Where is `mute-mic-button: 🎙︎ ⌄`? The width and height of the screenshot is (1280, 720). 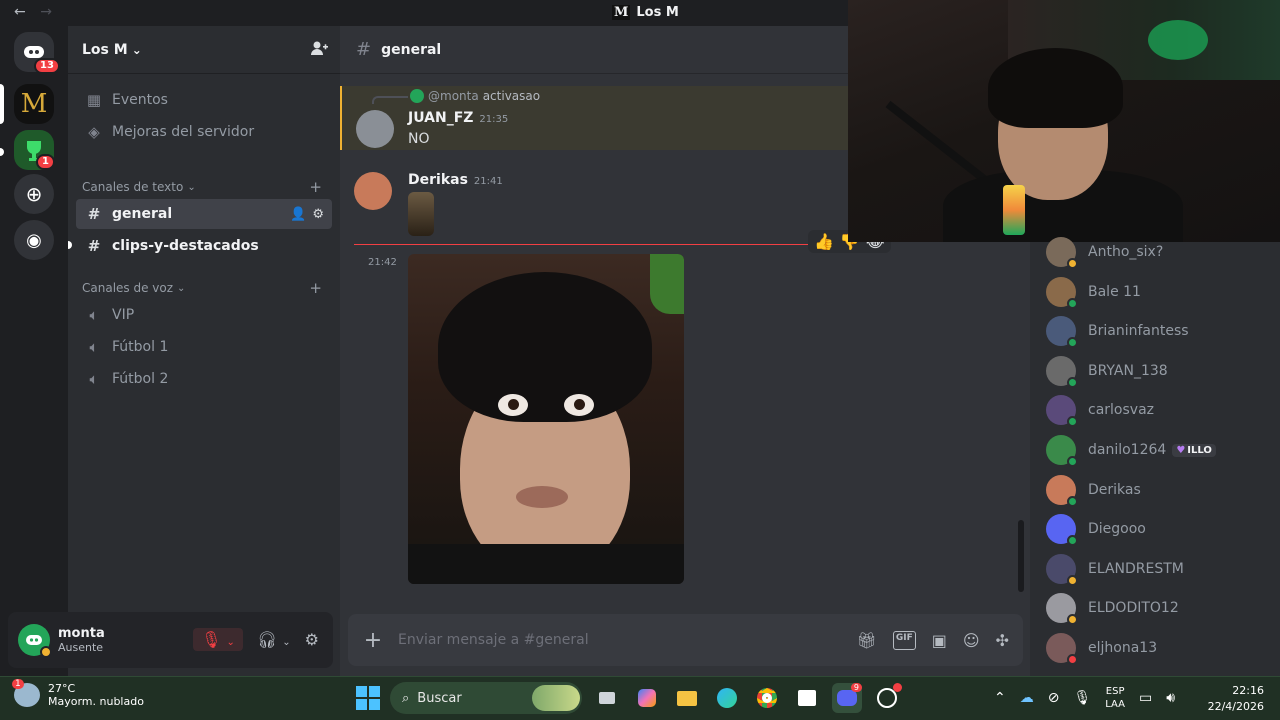 mute-mic-button: 🎙︎ ⌄ is located at coordinates (218, 639).